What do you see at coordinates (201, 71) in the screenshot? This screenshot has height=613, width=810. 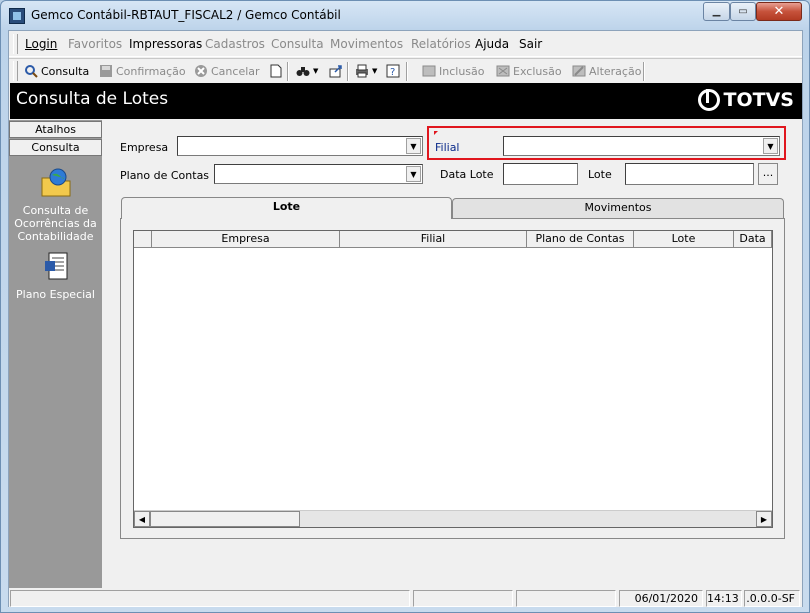 I see `cancel-icon` at bounding box center [201, 71].